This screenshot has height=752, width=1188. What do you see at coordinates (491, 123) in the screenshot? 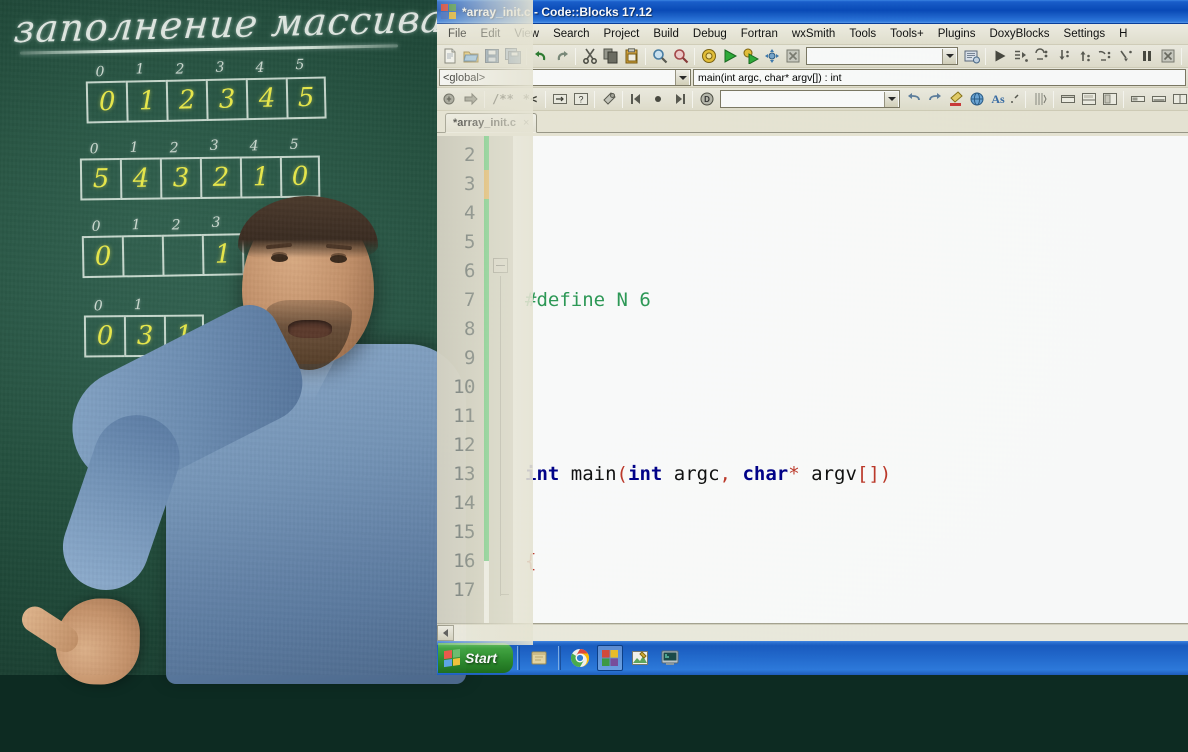
I see `tab-array-init-c: *array_init.c ×` at bounding box center [491, 123].